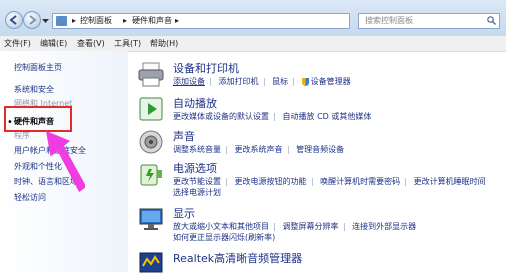 This screenshot has width=506, height=278. What do you see at coordinates (206, 68) in the screenshot?
I see `category-title: 设备和打印机` at bounding box center [206, 68].